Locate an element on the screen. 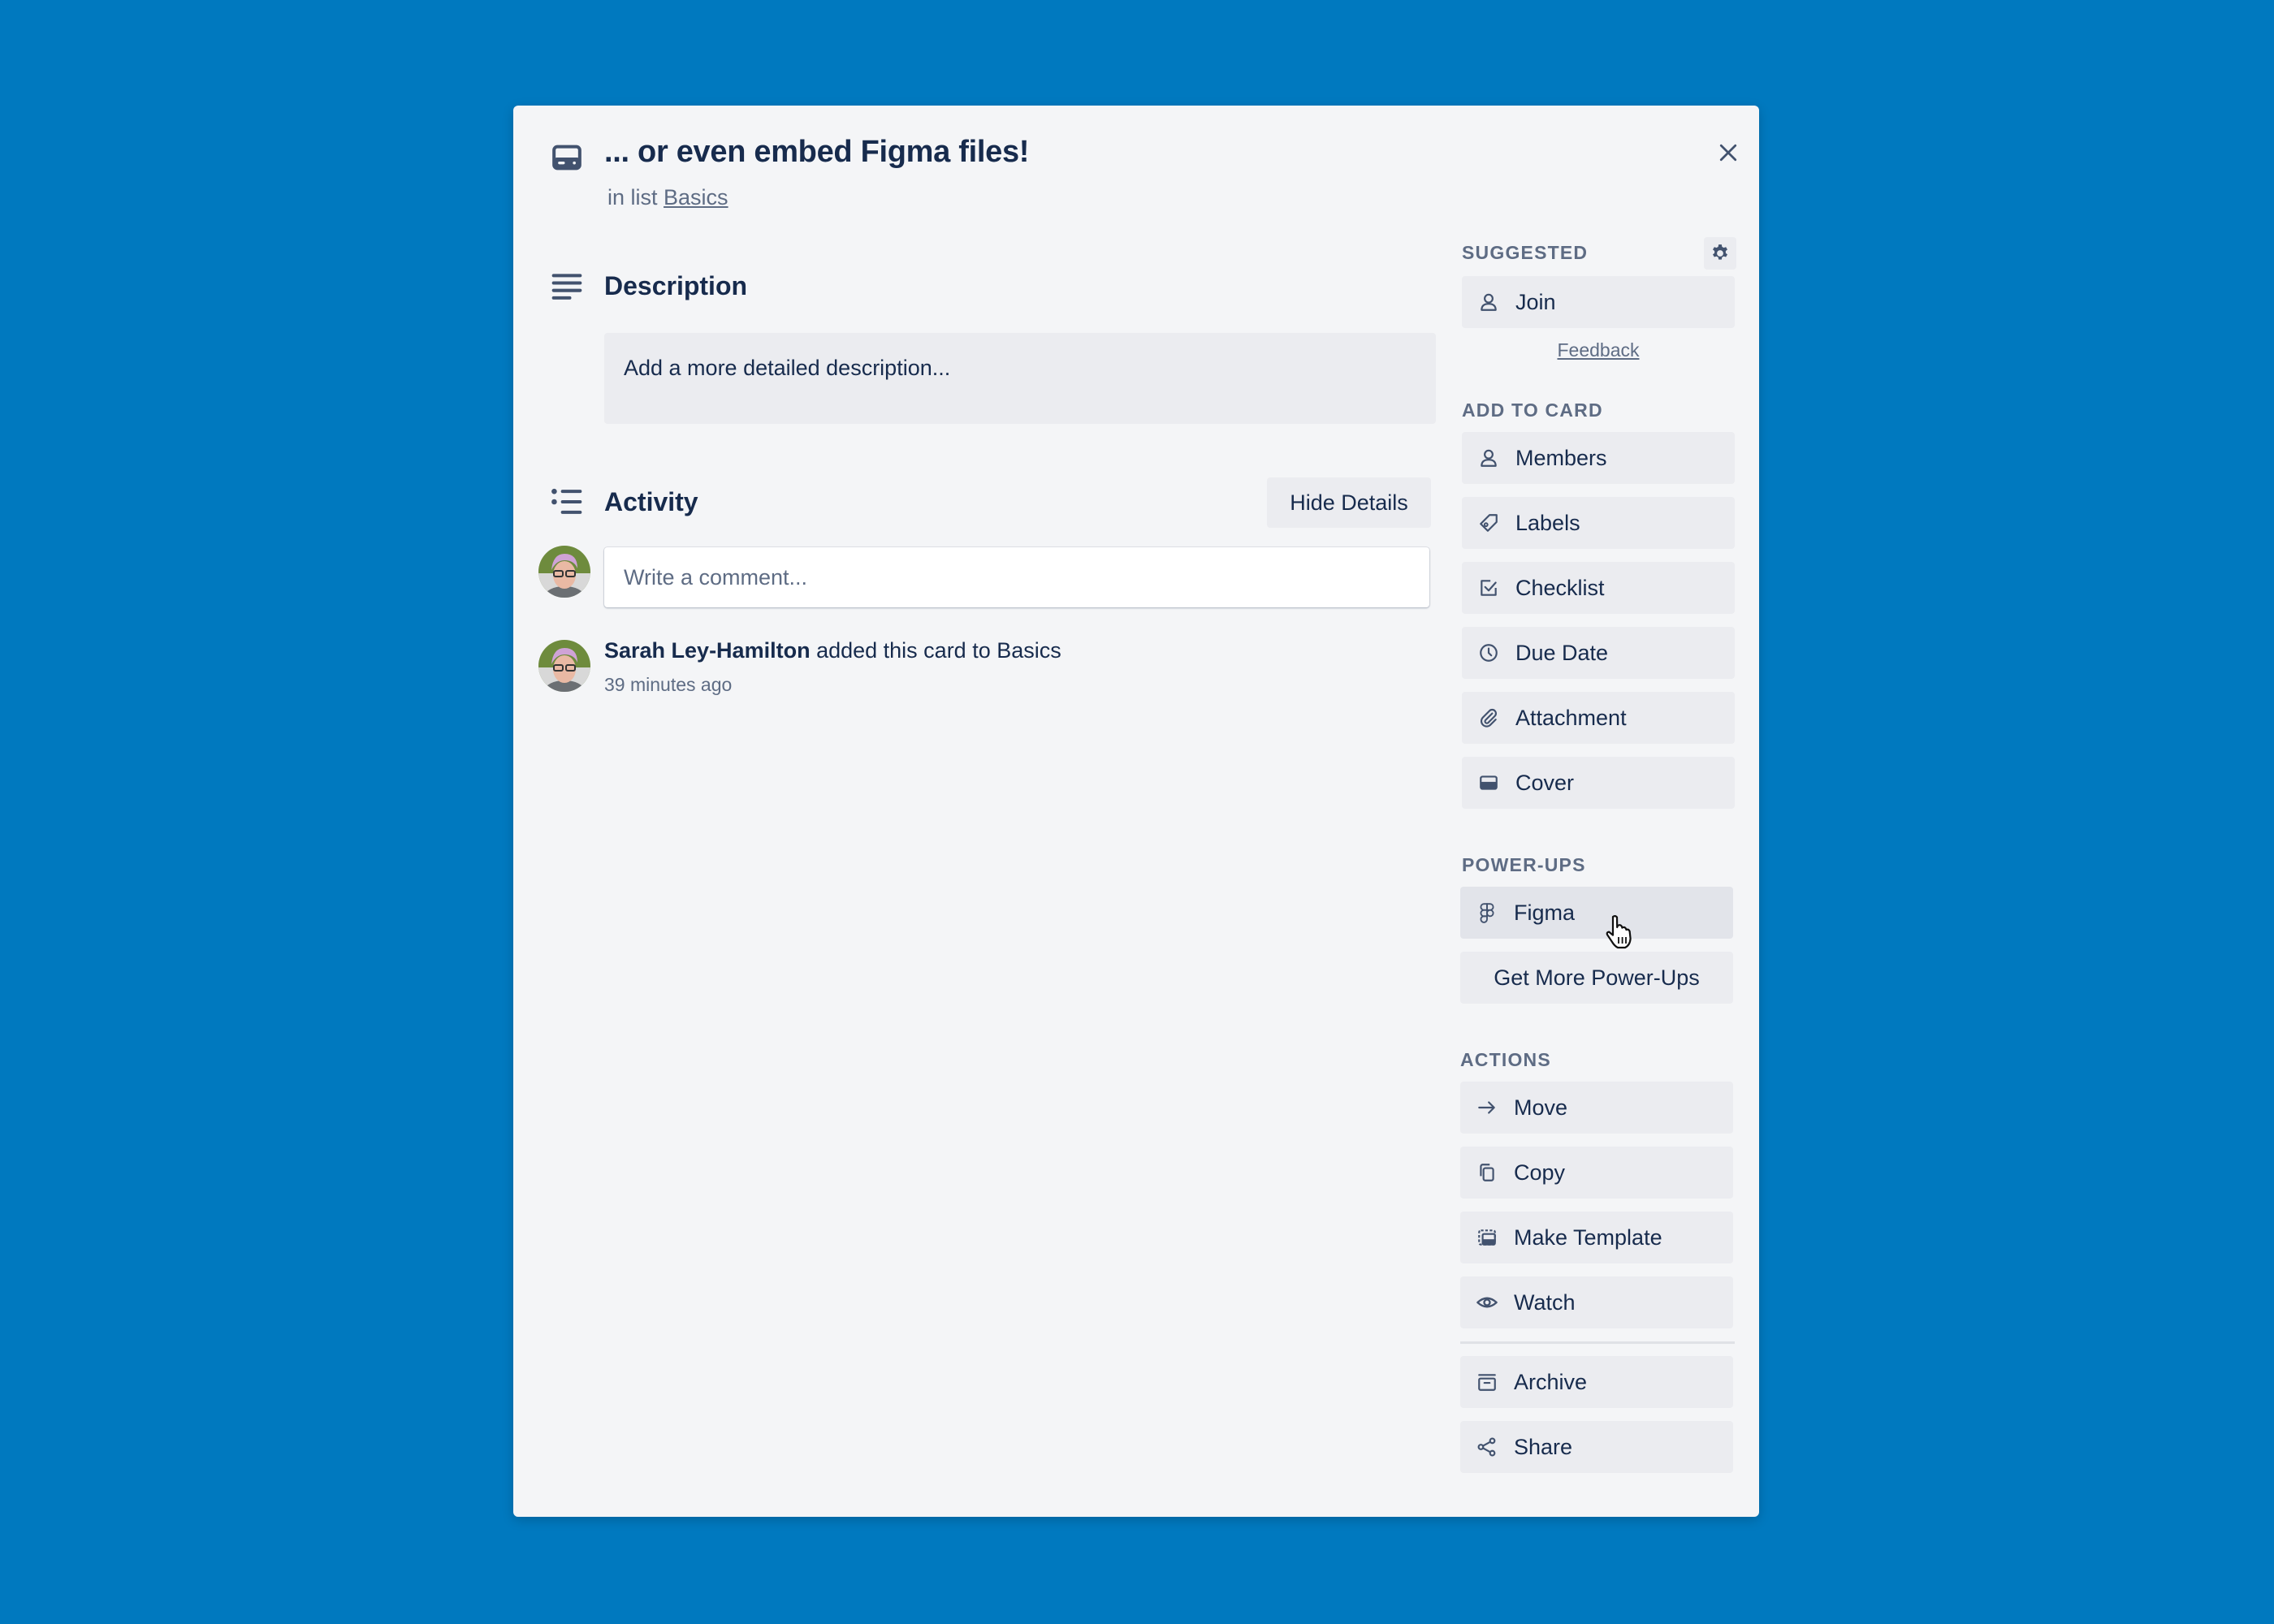 Image resolution: width=2274 pixels, height=1624 pixels. due-date-button: Due Date is located at coordinates (1599, 653).